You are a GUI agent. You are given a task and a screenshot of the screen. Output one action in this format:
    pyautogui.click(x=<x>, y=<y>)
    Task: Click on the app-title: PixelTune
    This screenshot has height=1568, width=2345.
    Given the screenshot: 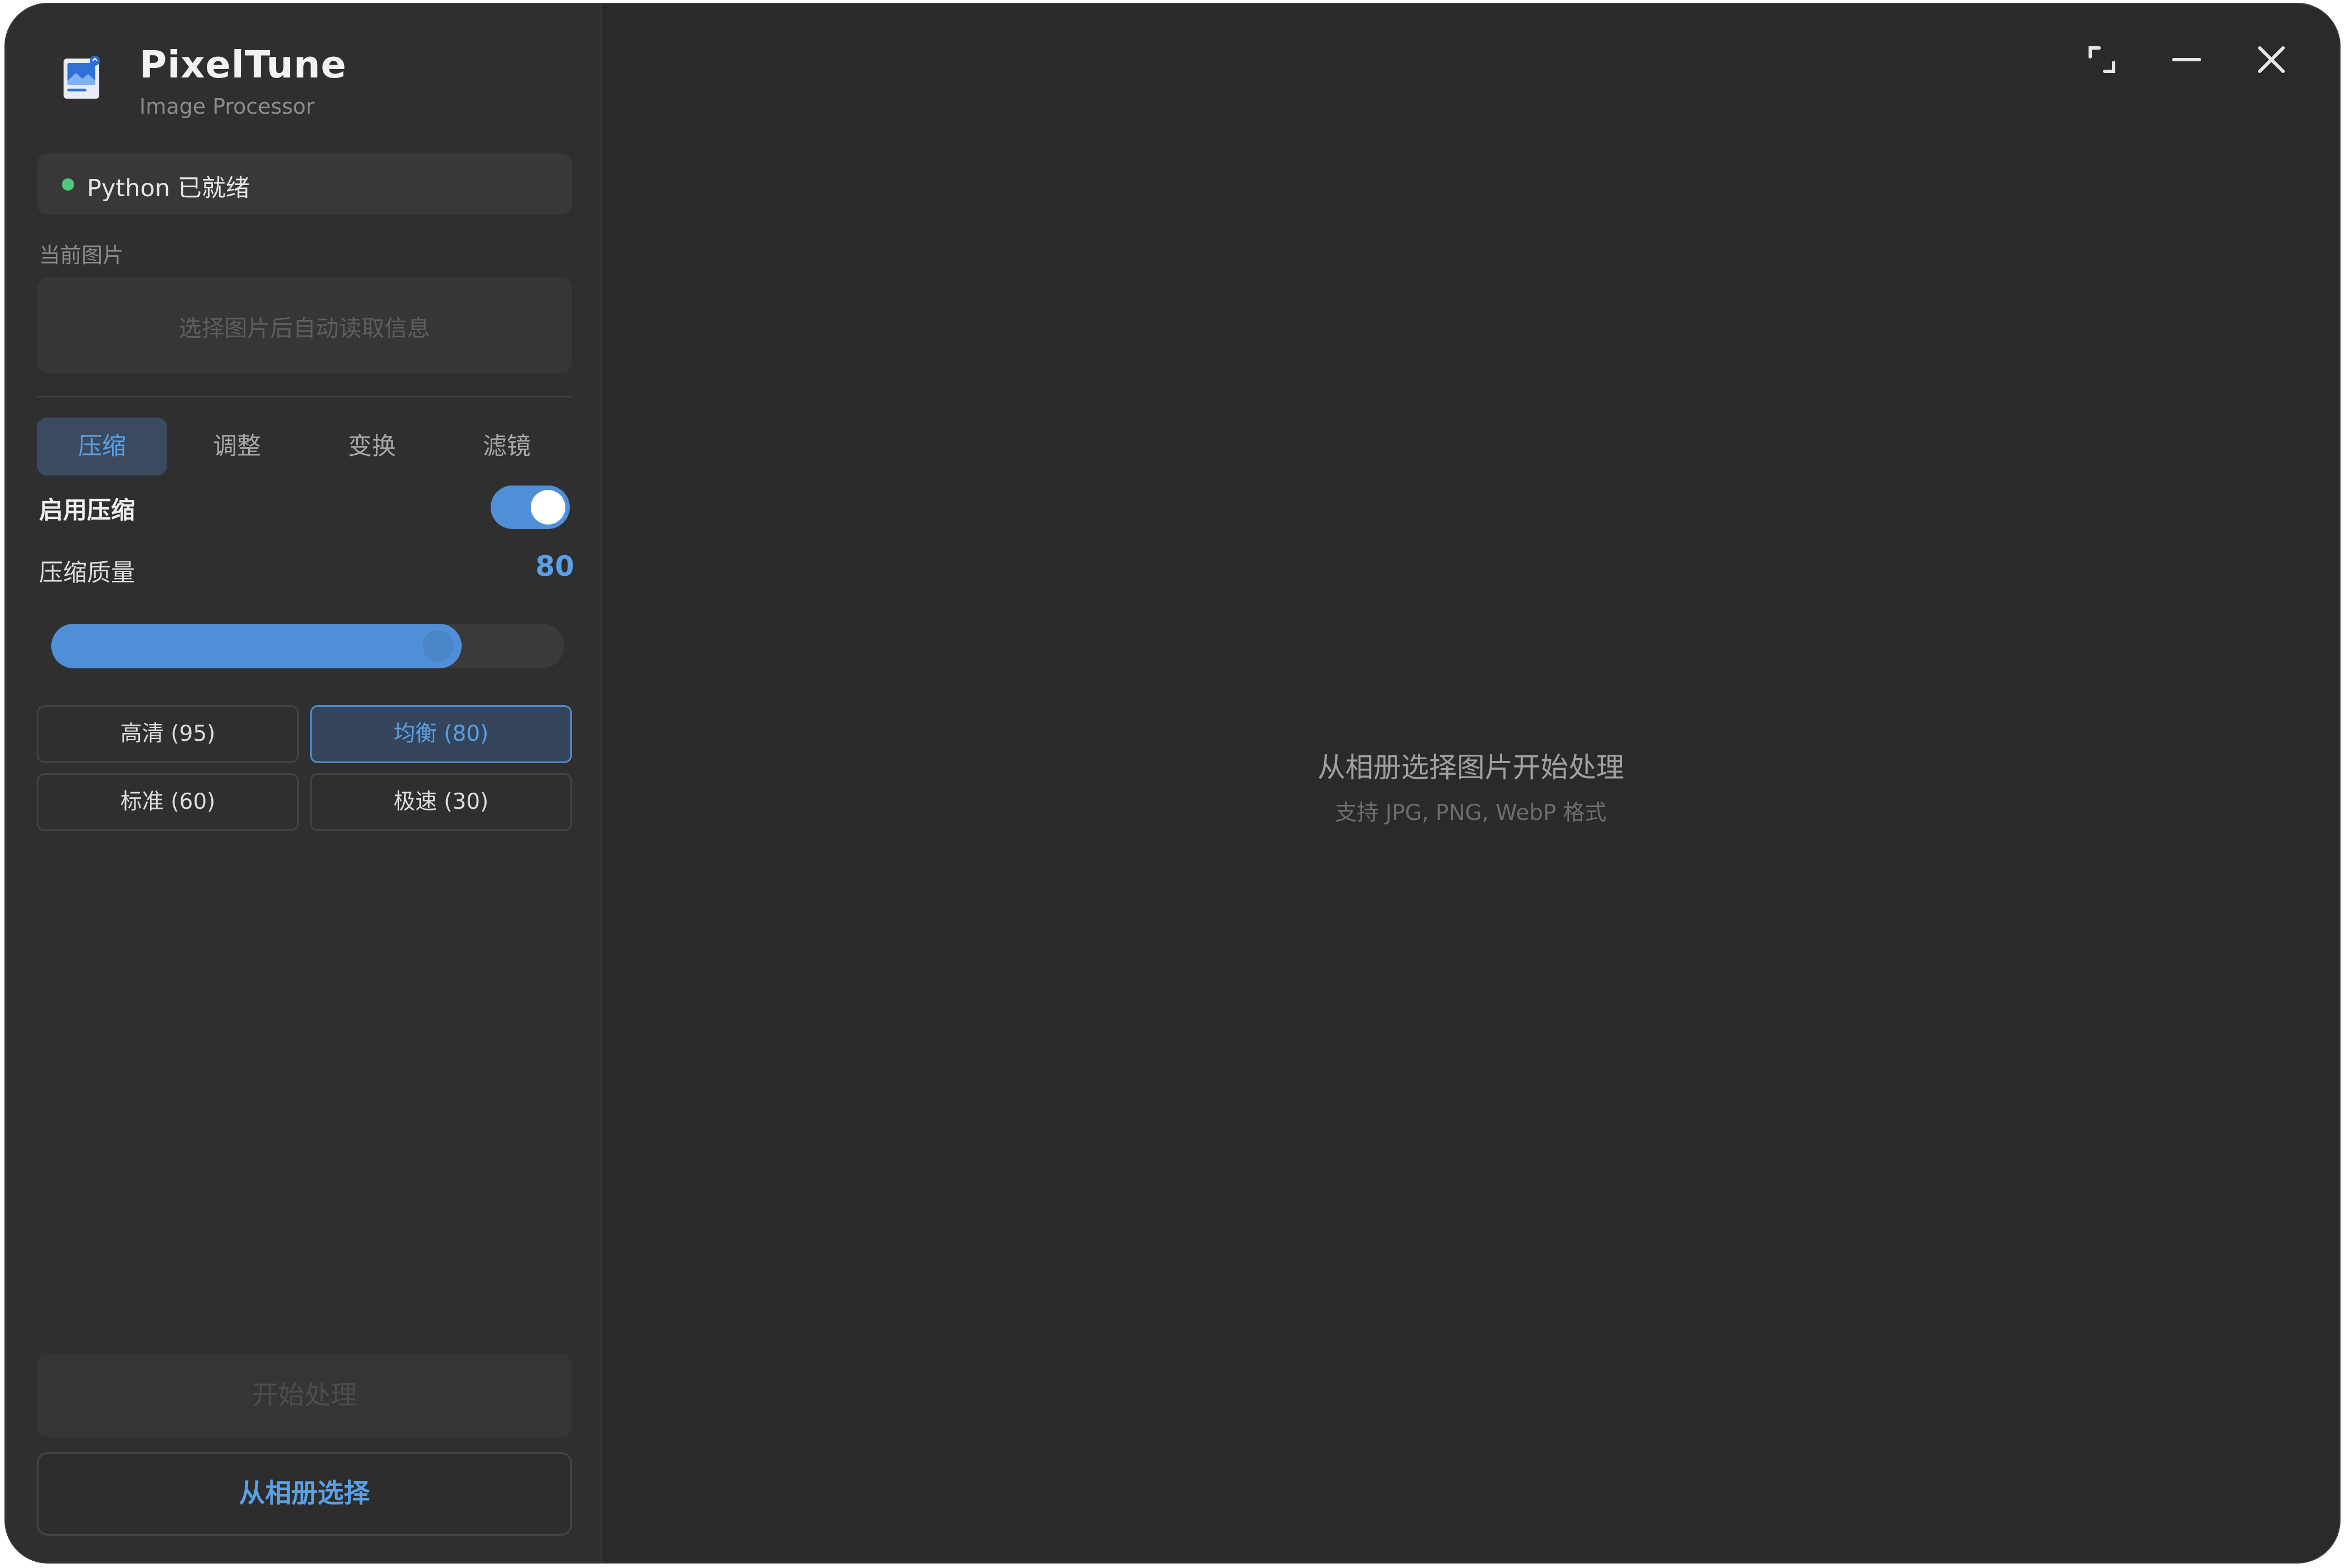 What is the action you would take?
    pyautogui.click(x=243, y=64)
    